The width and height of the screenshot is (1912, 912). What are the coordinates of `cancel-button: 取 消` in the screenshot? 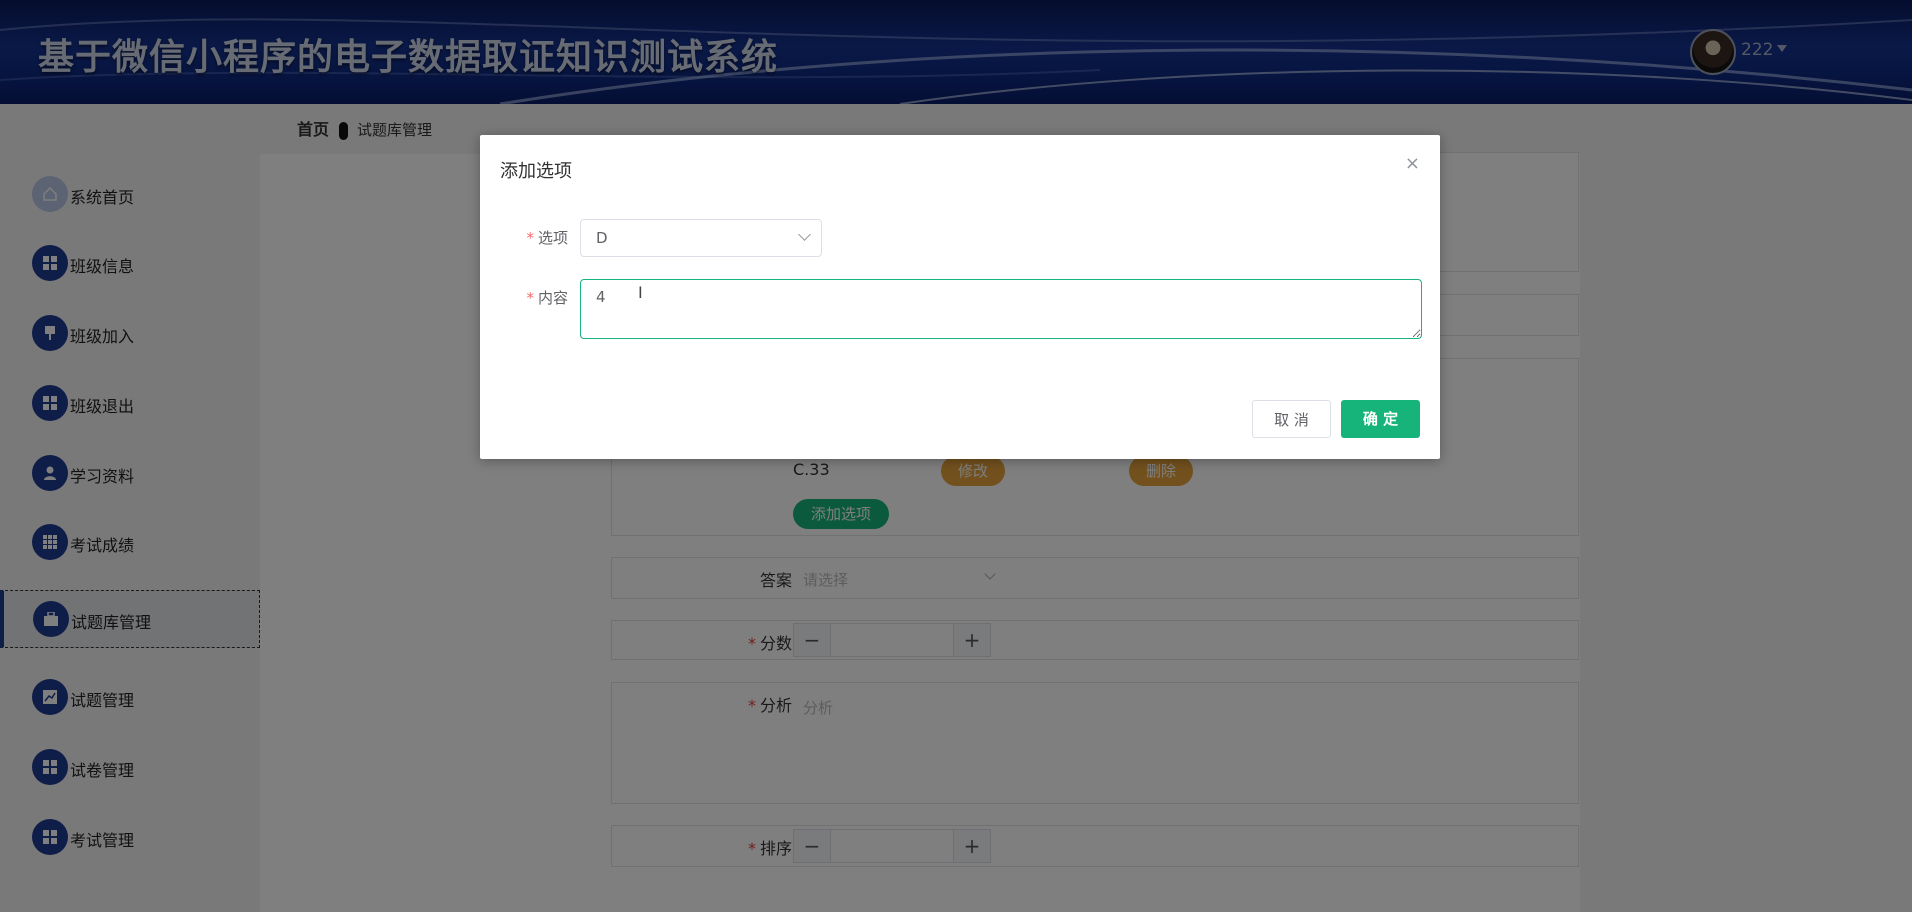 It's located at (1291, 419).